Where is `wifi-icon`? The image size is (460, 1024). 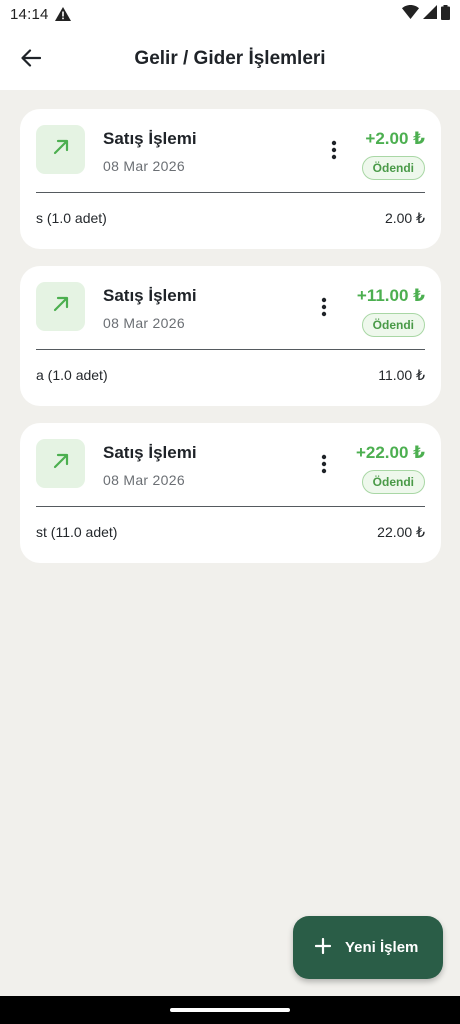
wifi-icon is located at coordinates (410, 14).